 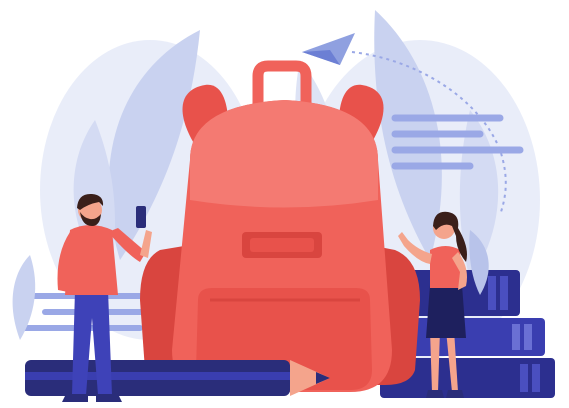 I want to click on phone-icon, so click(x=141, y=217).